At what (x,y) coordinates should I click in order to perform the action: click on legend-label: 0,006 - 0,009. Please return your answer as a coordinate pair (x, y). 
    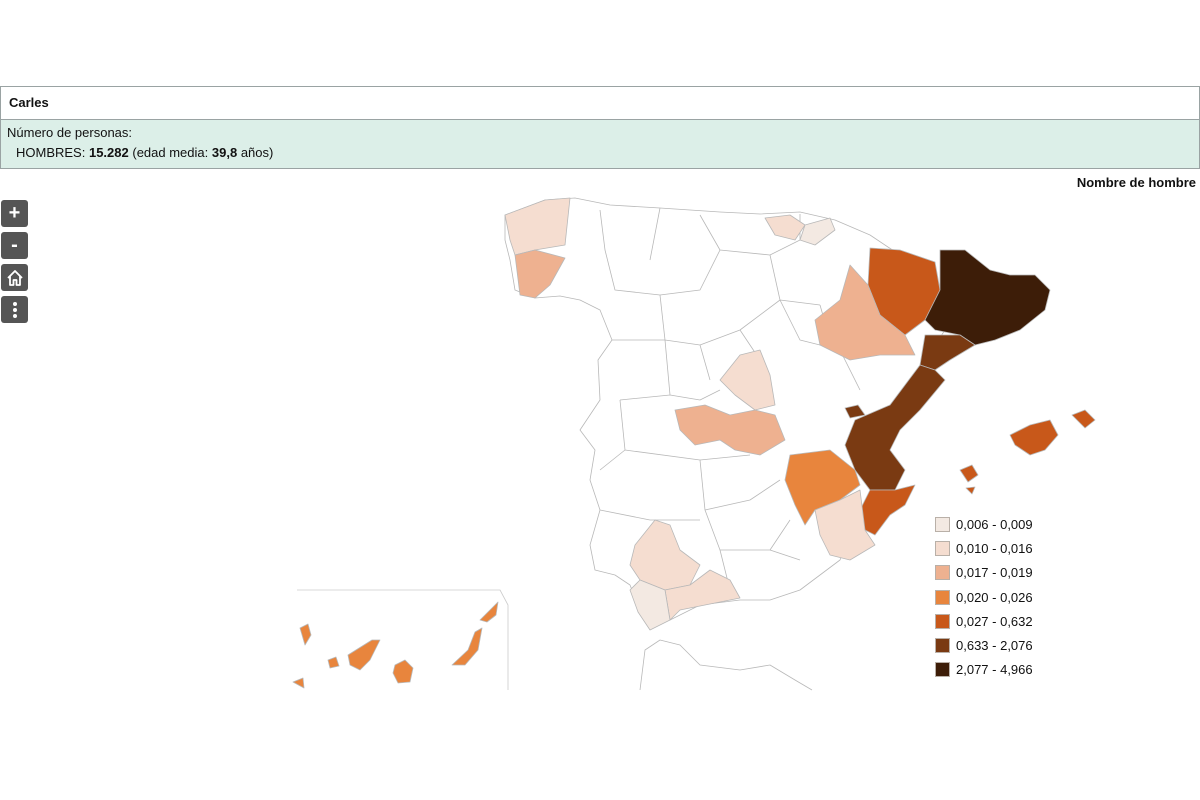
    Looking at the image, I should click on (994, 524).